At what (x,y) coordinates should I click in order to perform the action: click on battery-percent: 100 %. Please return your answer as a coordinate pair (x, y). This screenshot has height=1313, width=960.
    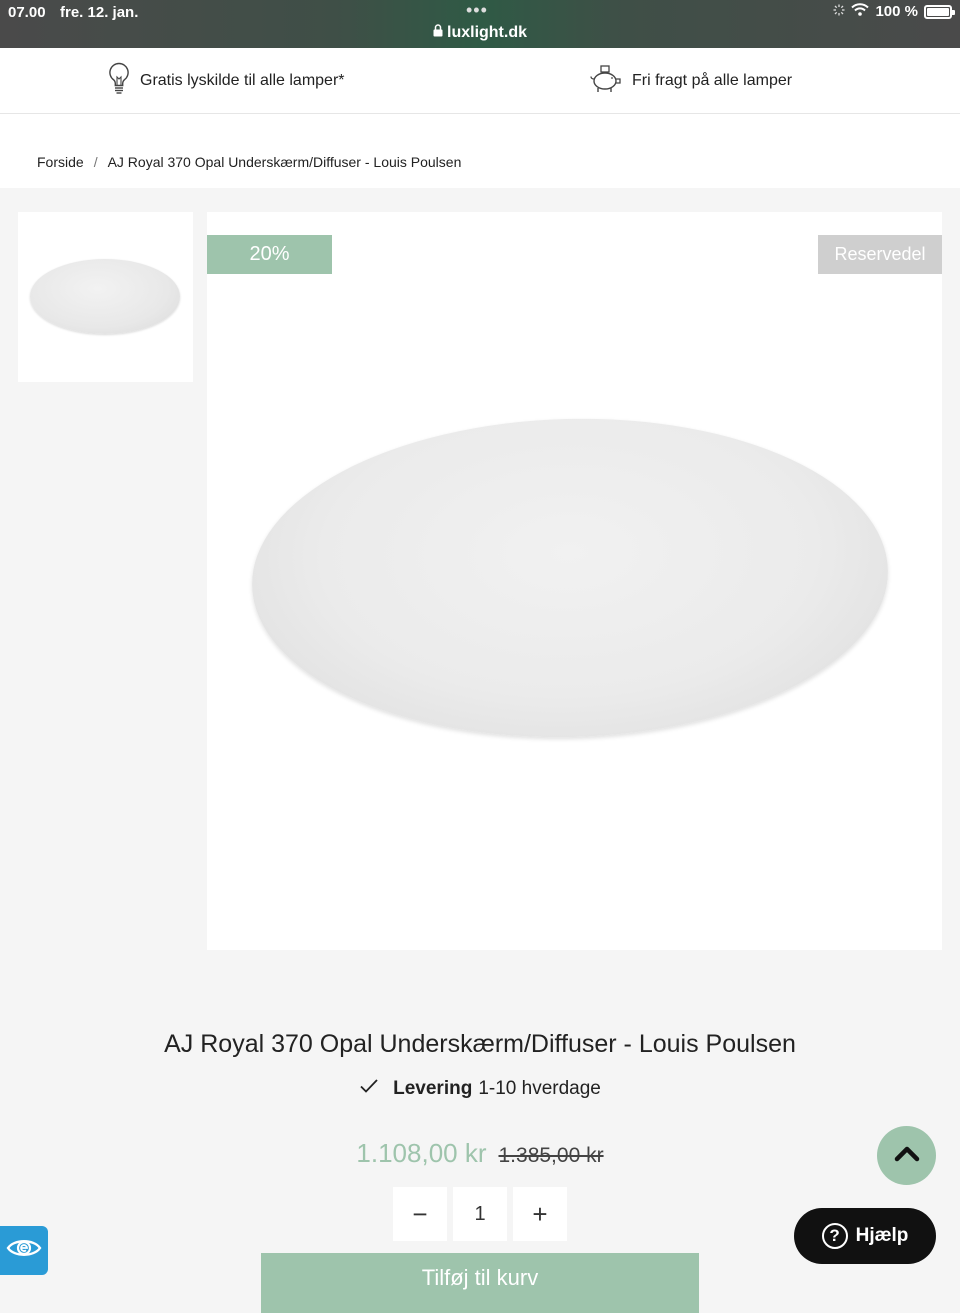
    Looking at the image, I should click on (896, 11).